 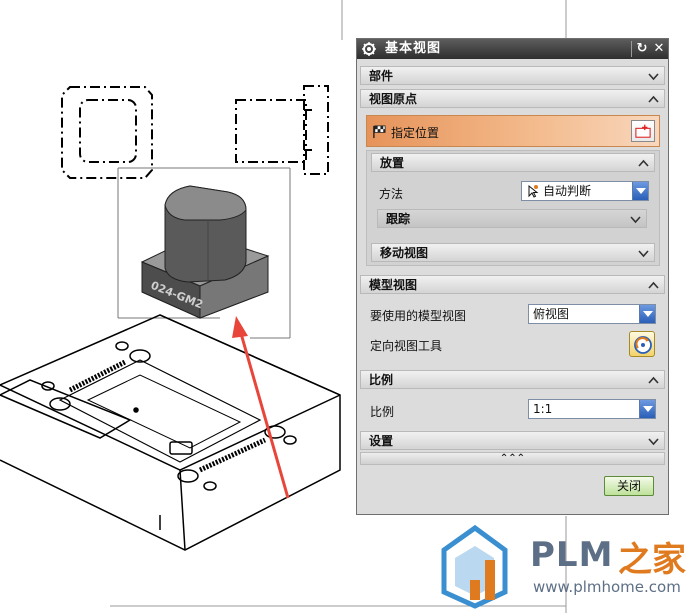 I want to click on orient-view-icon, so click(x=643, y=345).